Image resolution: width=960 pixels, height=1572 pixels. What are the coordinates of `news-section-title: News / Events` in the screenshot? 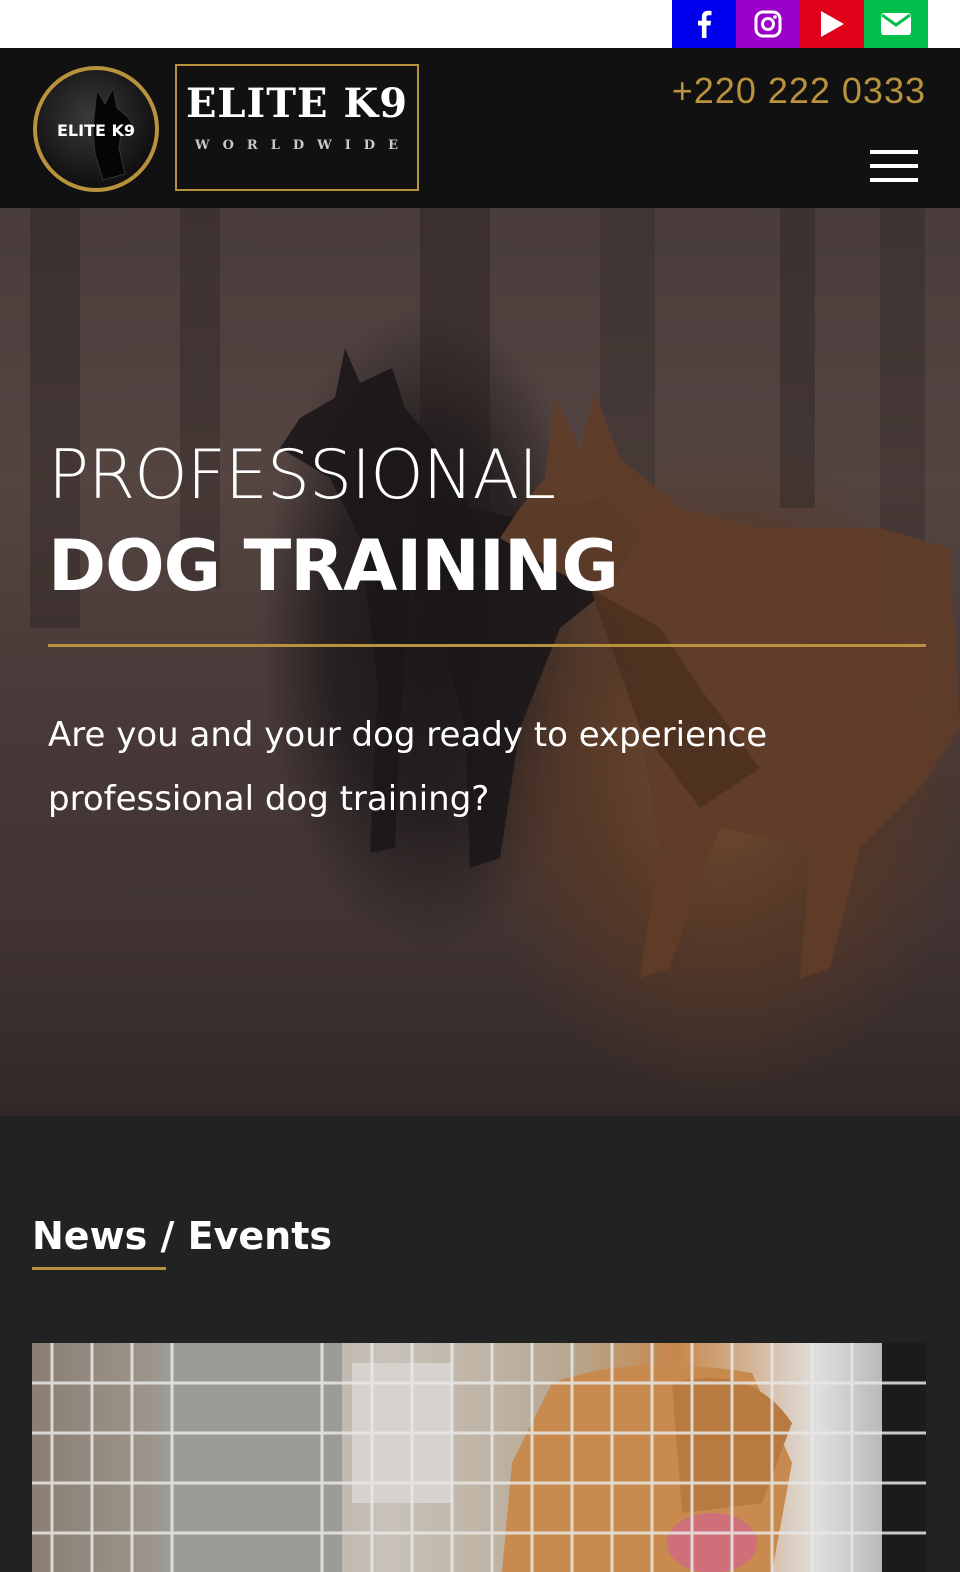 It's located at (182, 1236).